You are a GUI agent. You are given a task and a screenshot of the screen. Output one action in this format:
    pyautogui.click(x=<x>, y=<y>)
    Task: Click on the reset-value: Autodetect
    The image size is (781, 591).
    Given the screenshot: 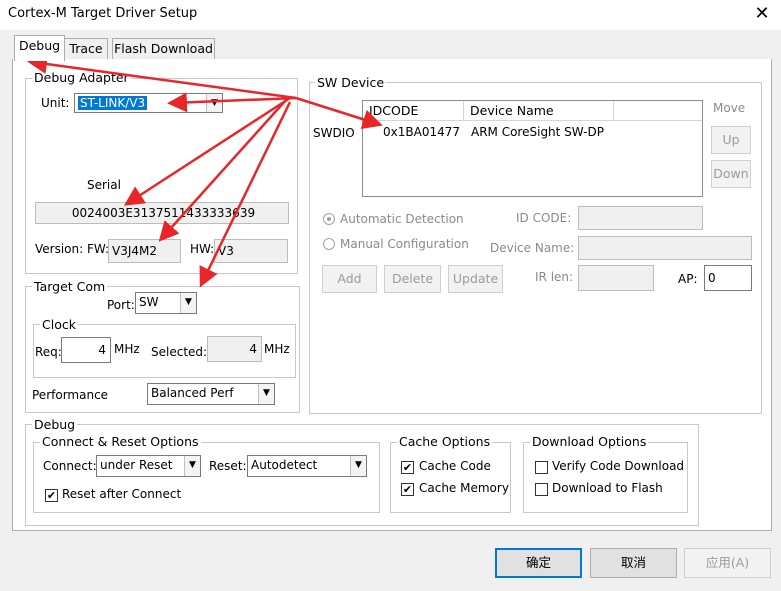 What is the action you would take?
    pyautogui.click(x=284, y=465)
    